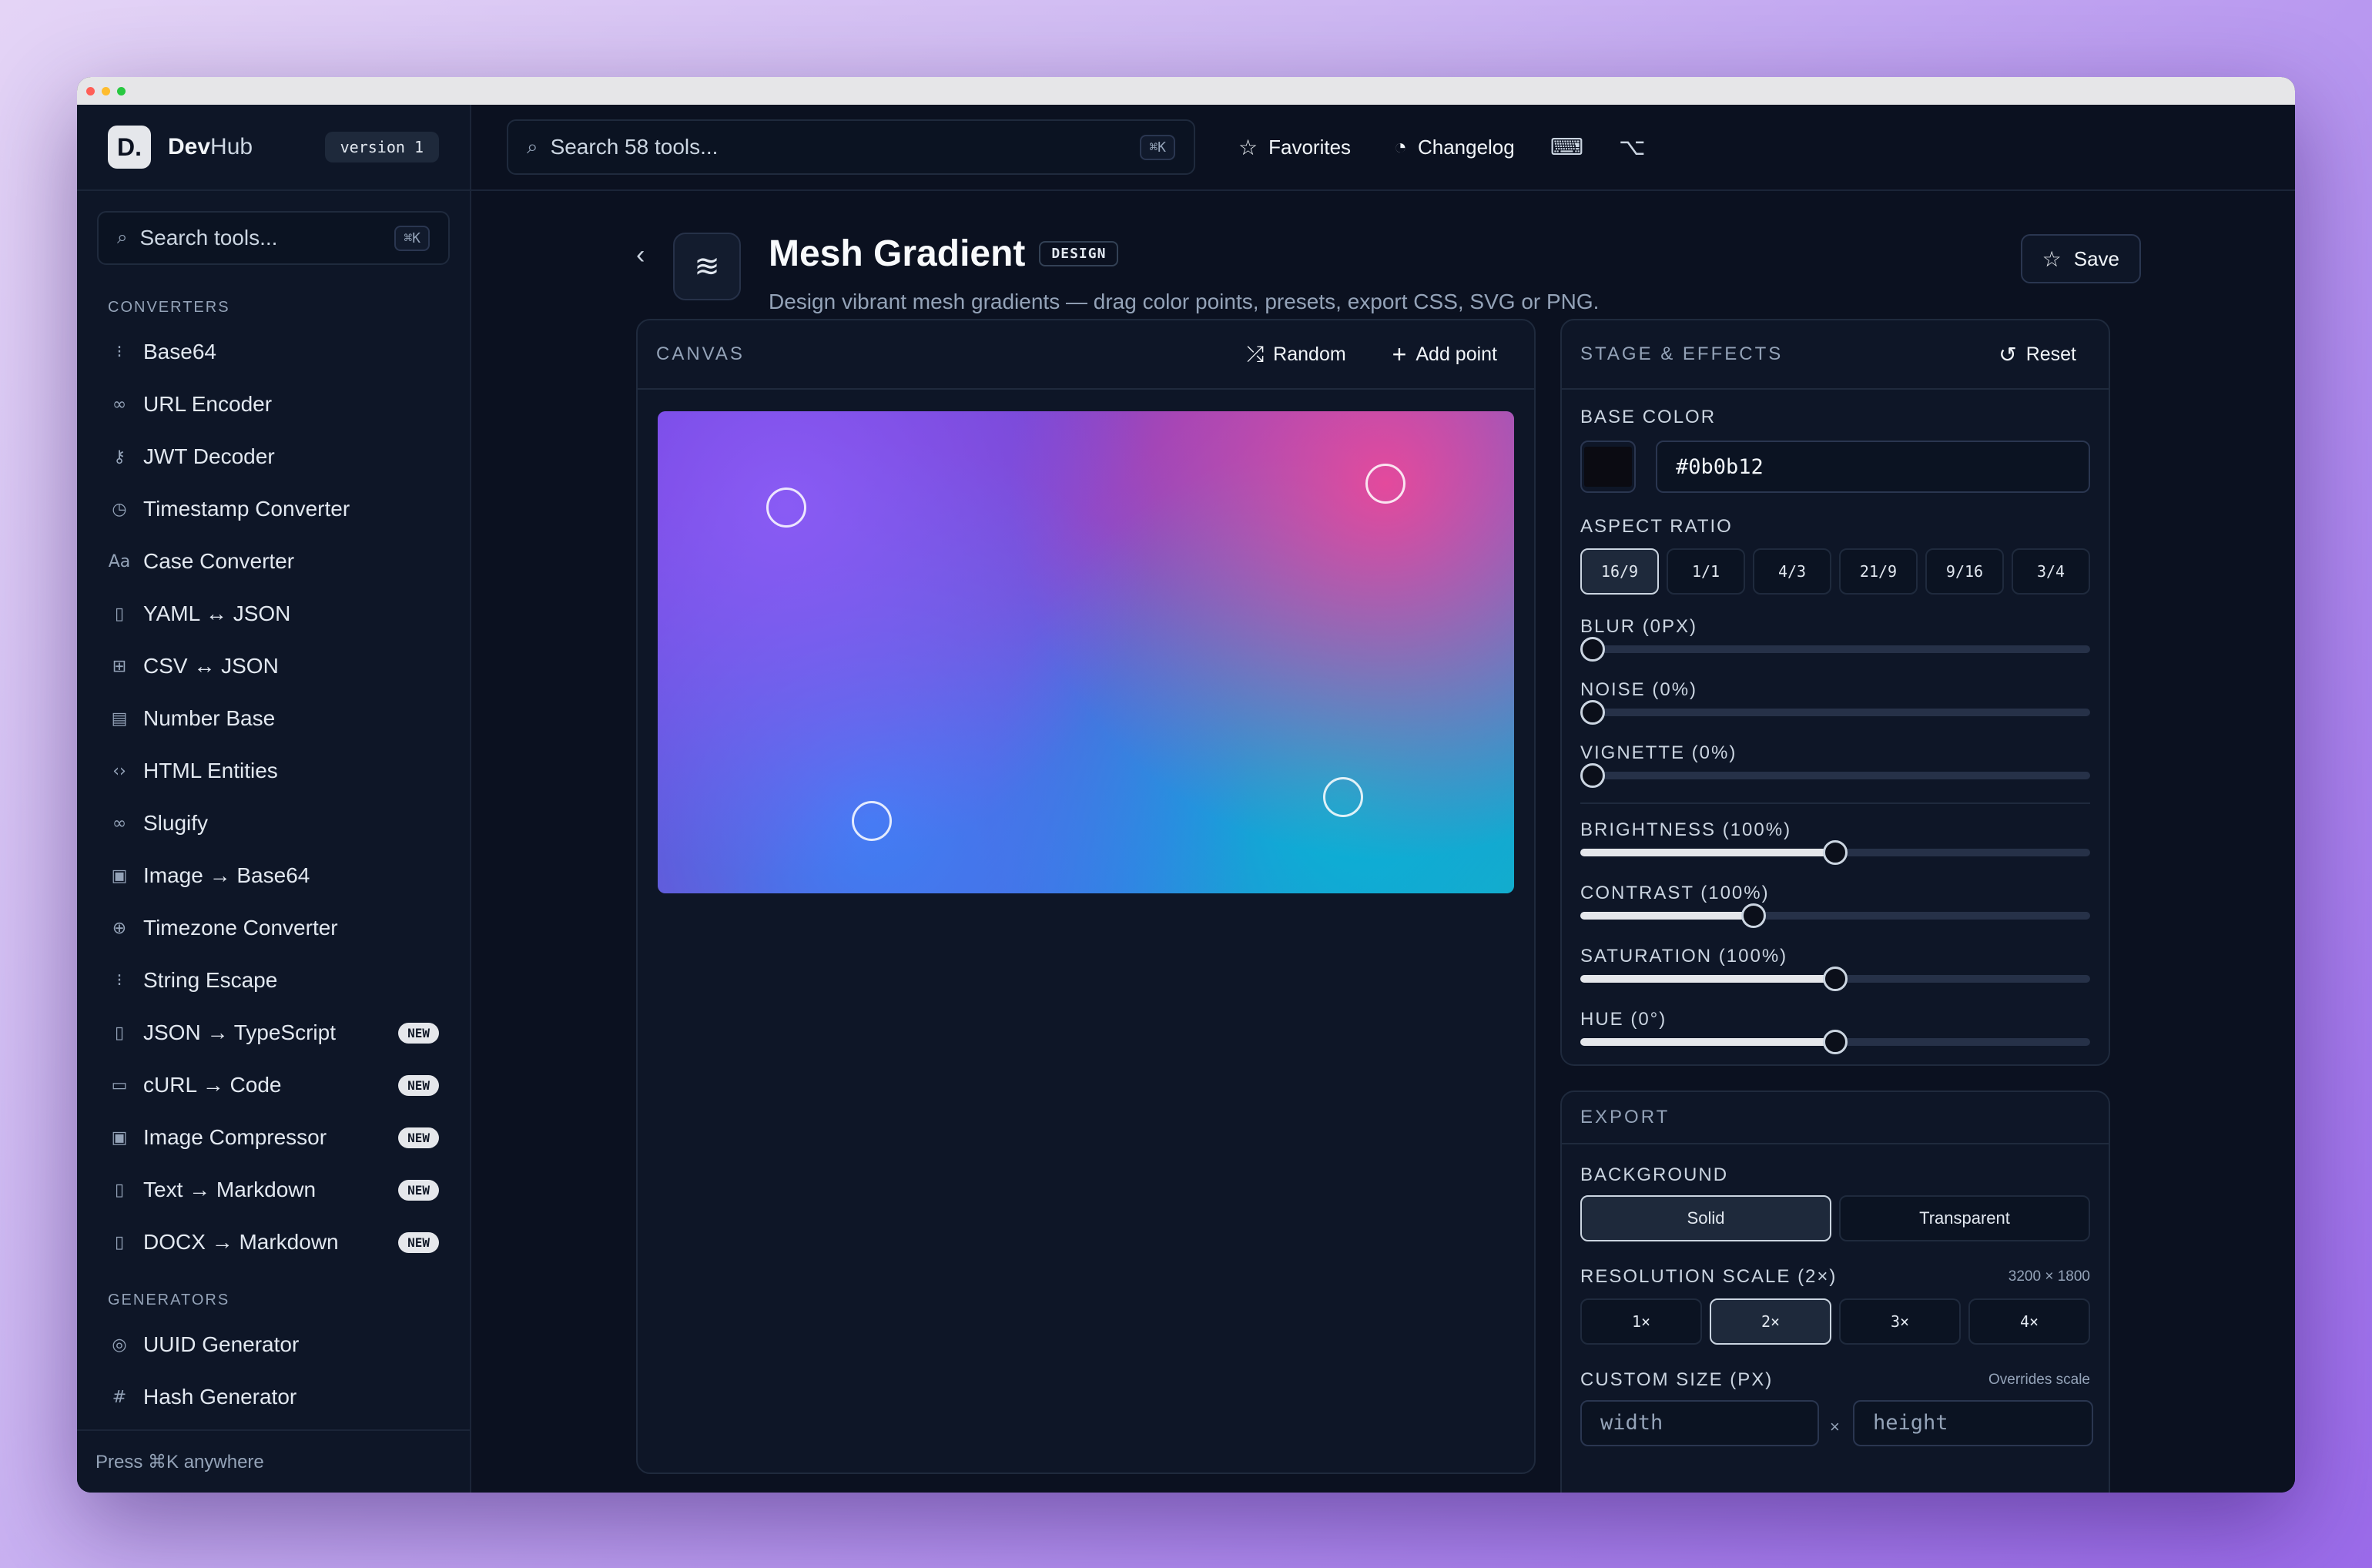 Image resolution: width=2372 pixels, height=1568 pixels. I want to click on base-color-swatch, so click(1608, 467).